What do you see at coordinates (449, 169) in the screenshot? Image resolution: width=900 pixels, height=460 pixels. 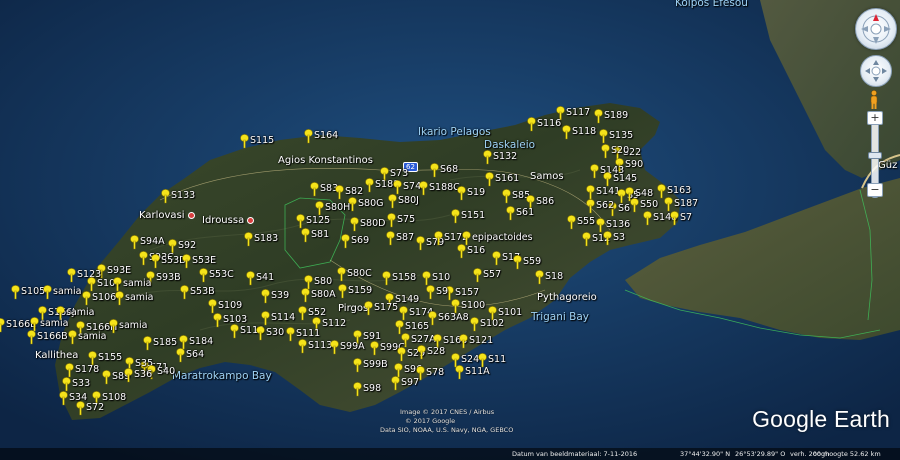 I see `placemark-label: S68` at bounding box center [449, 169].